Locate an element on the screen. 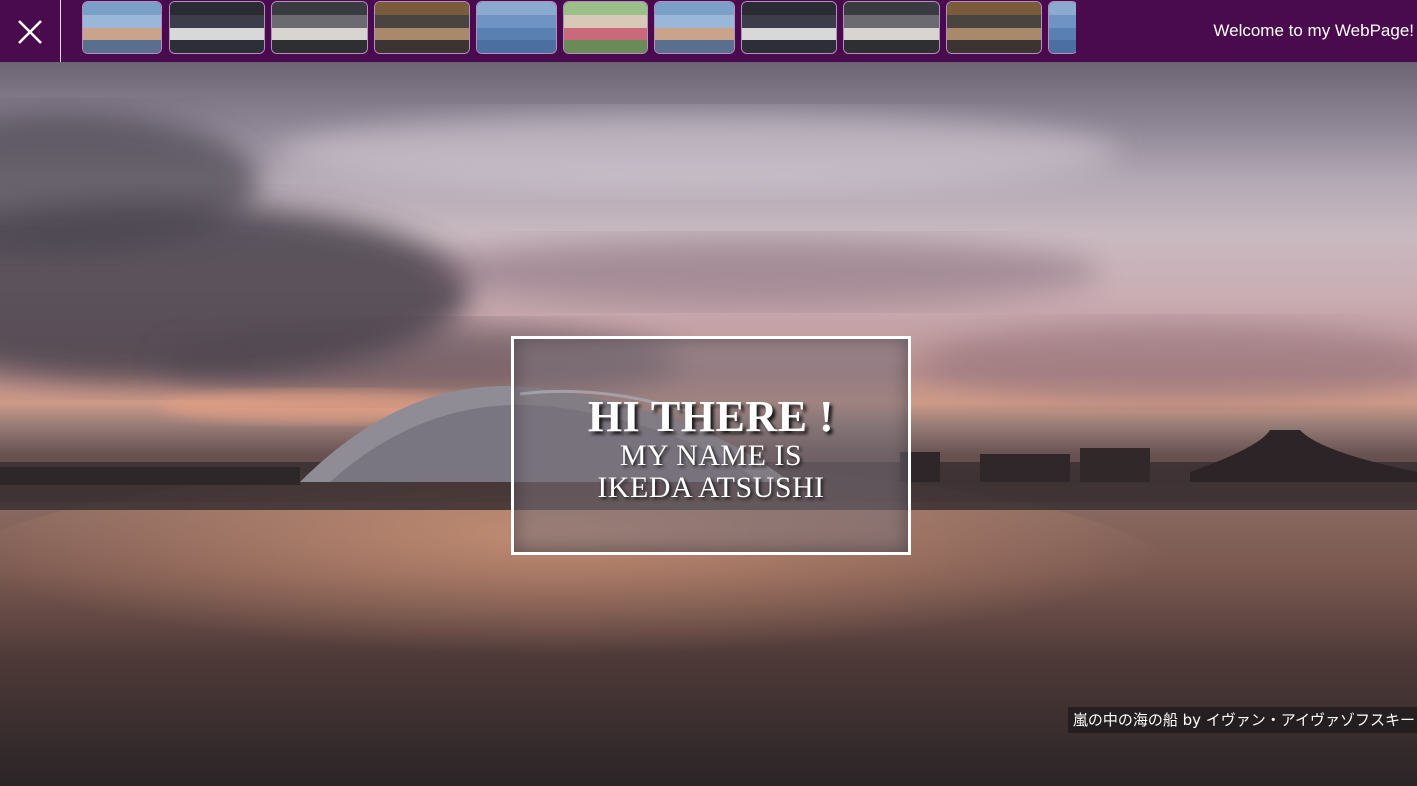 The image size is (1417, 786). top-navigation-bar: Welcome to my WebPage! is located at coordinates (708, 31).